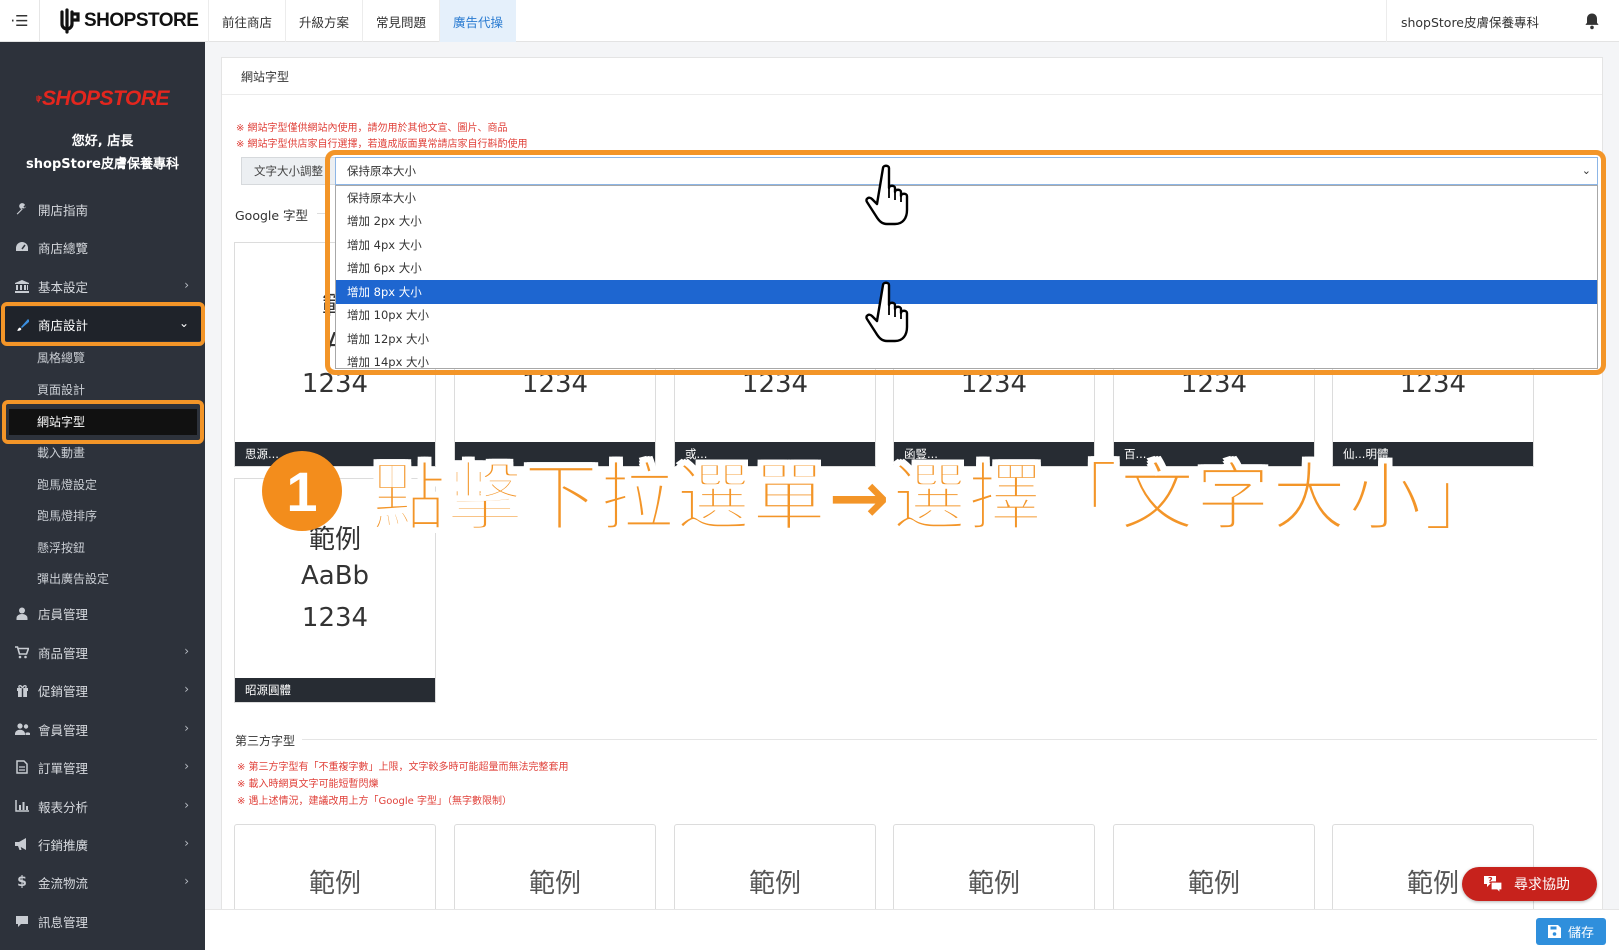  I want to click on step-number-badge: 1, so click(302, 491).